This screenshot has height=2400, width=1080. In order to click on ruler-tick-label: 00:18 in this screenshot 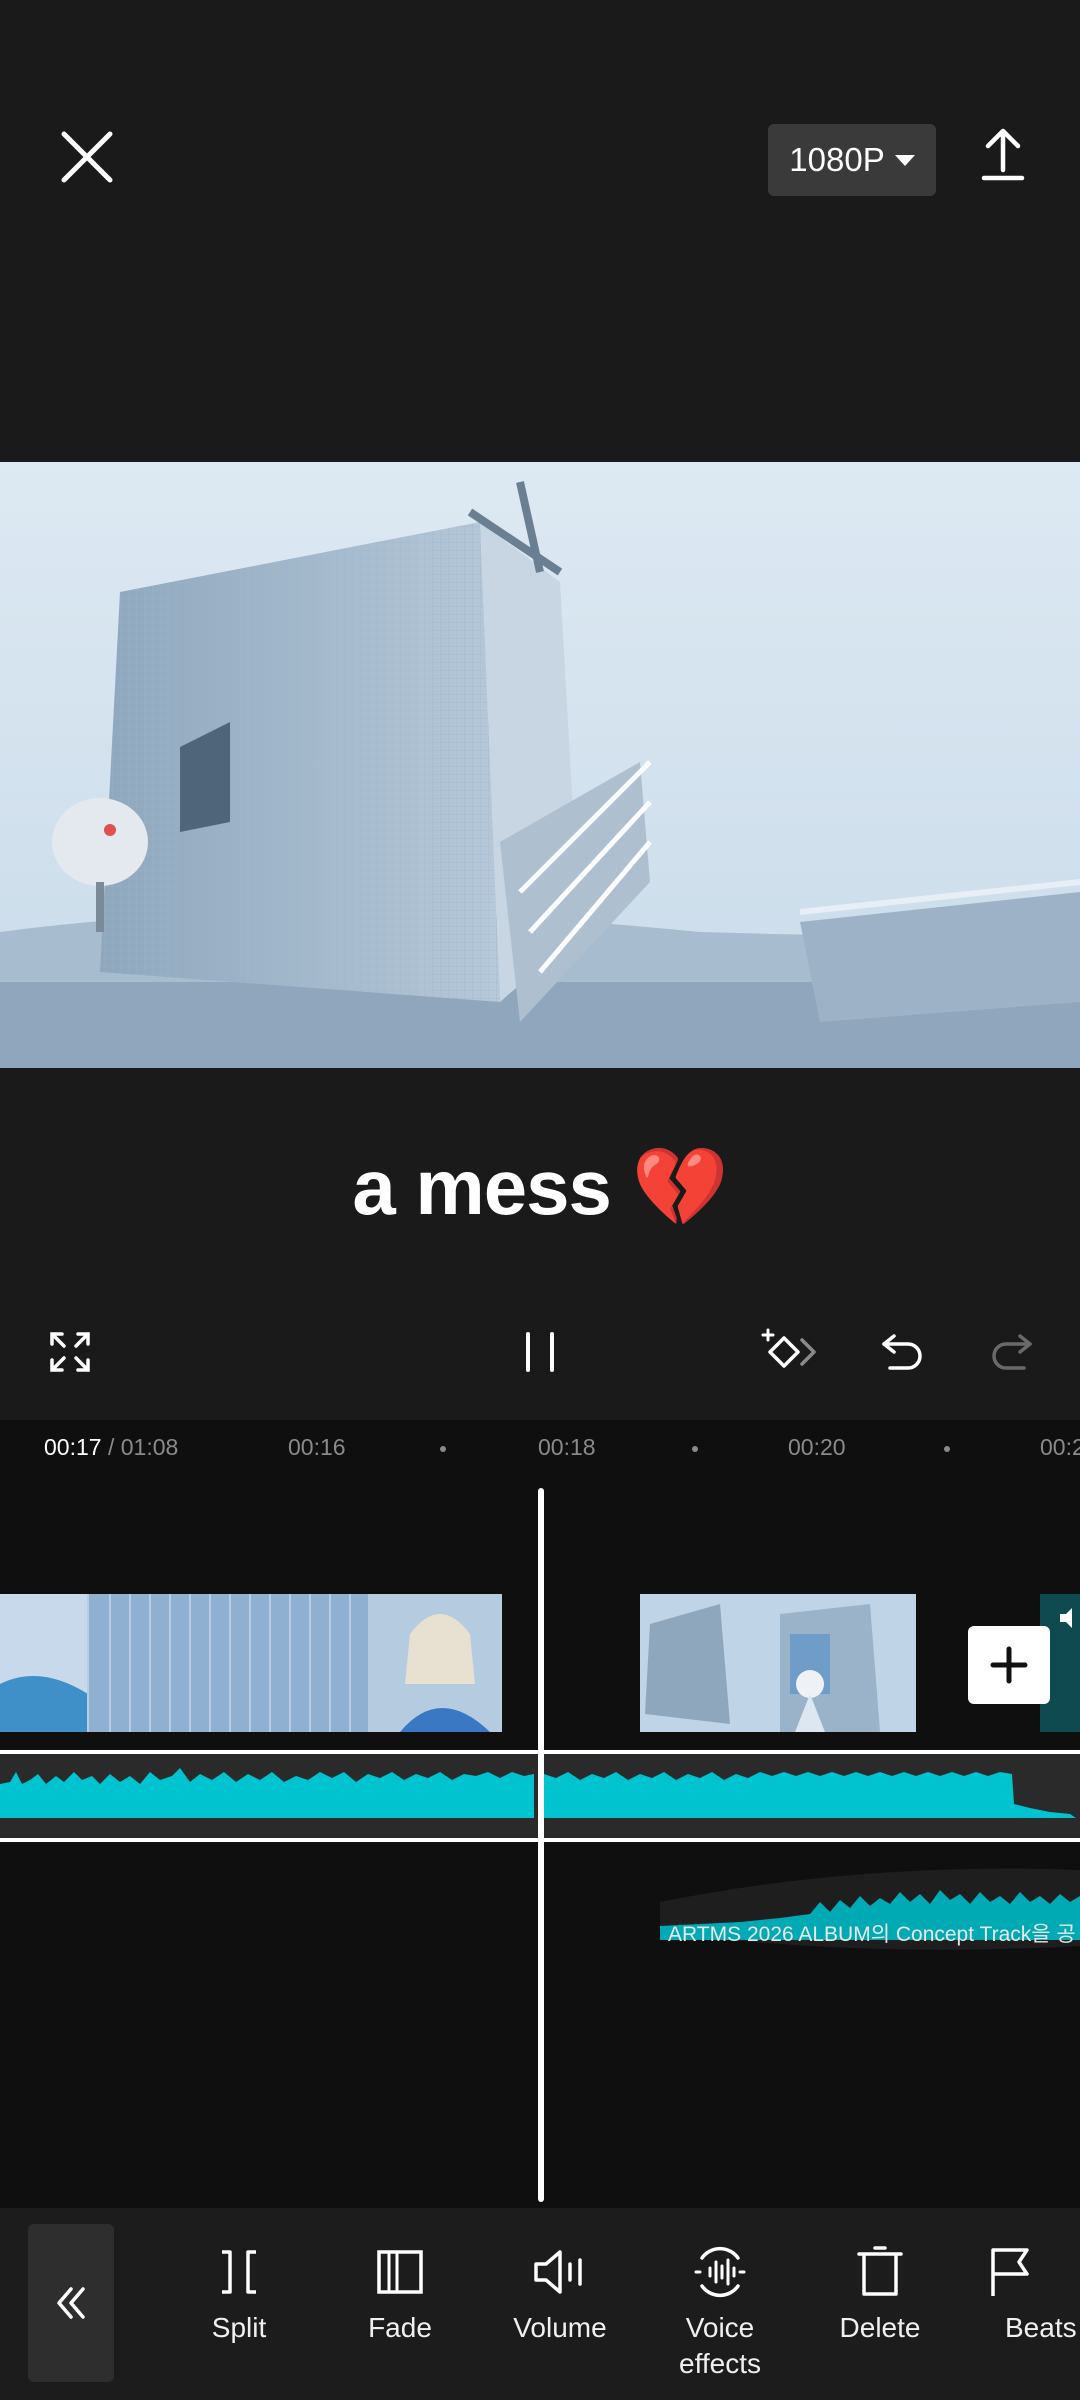, I will do `click(567, 1447)`.